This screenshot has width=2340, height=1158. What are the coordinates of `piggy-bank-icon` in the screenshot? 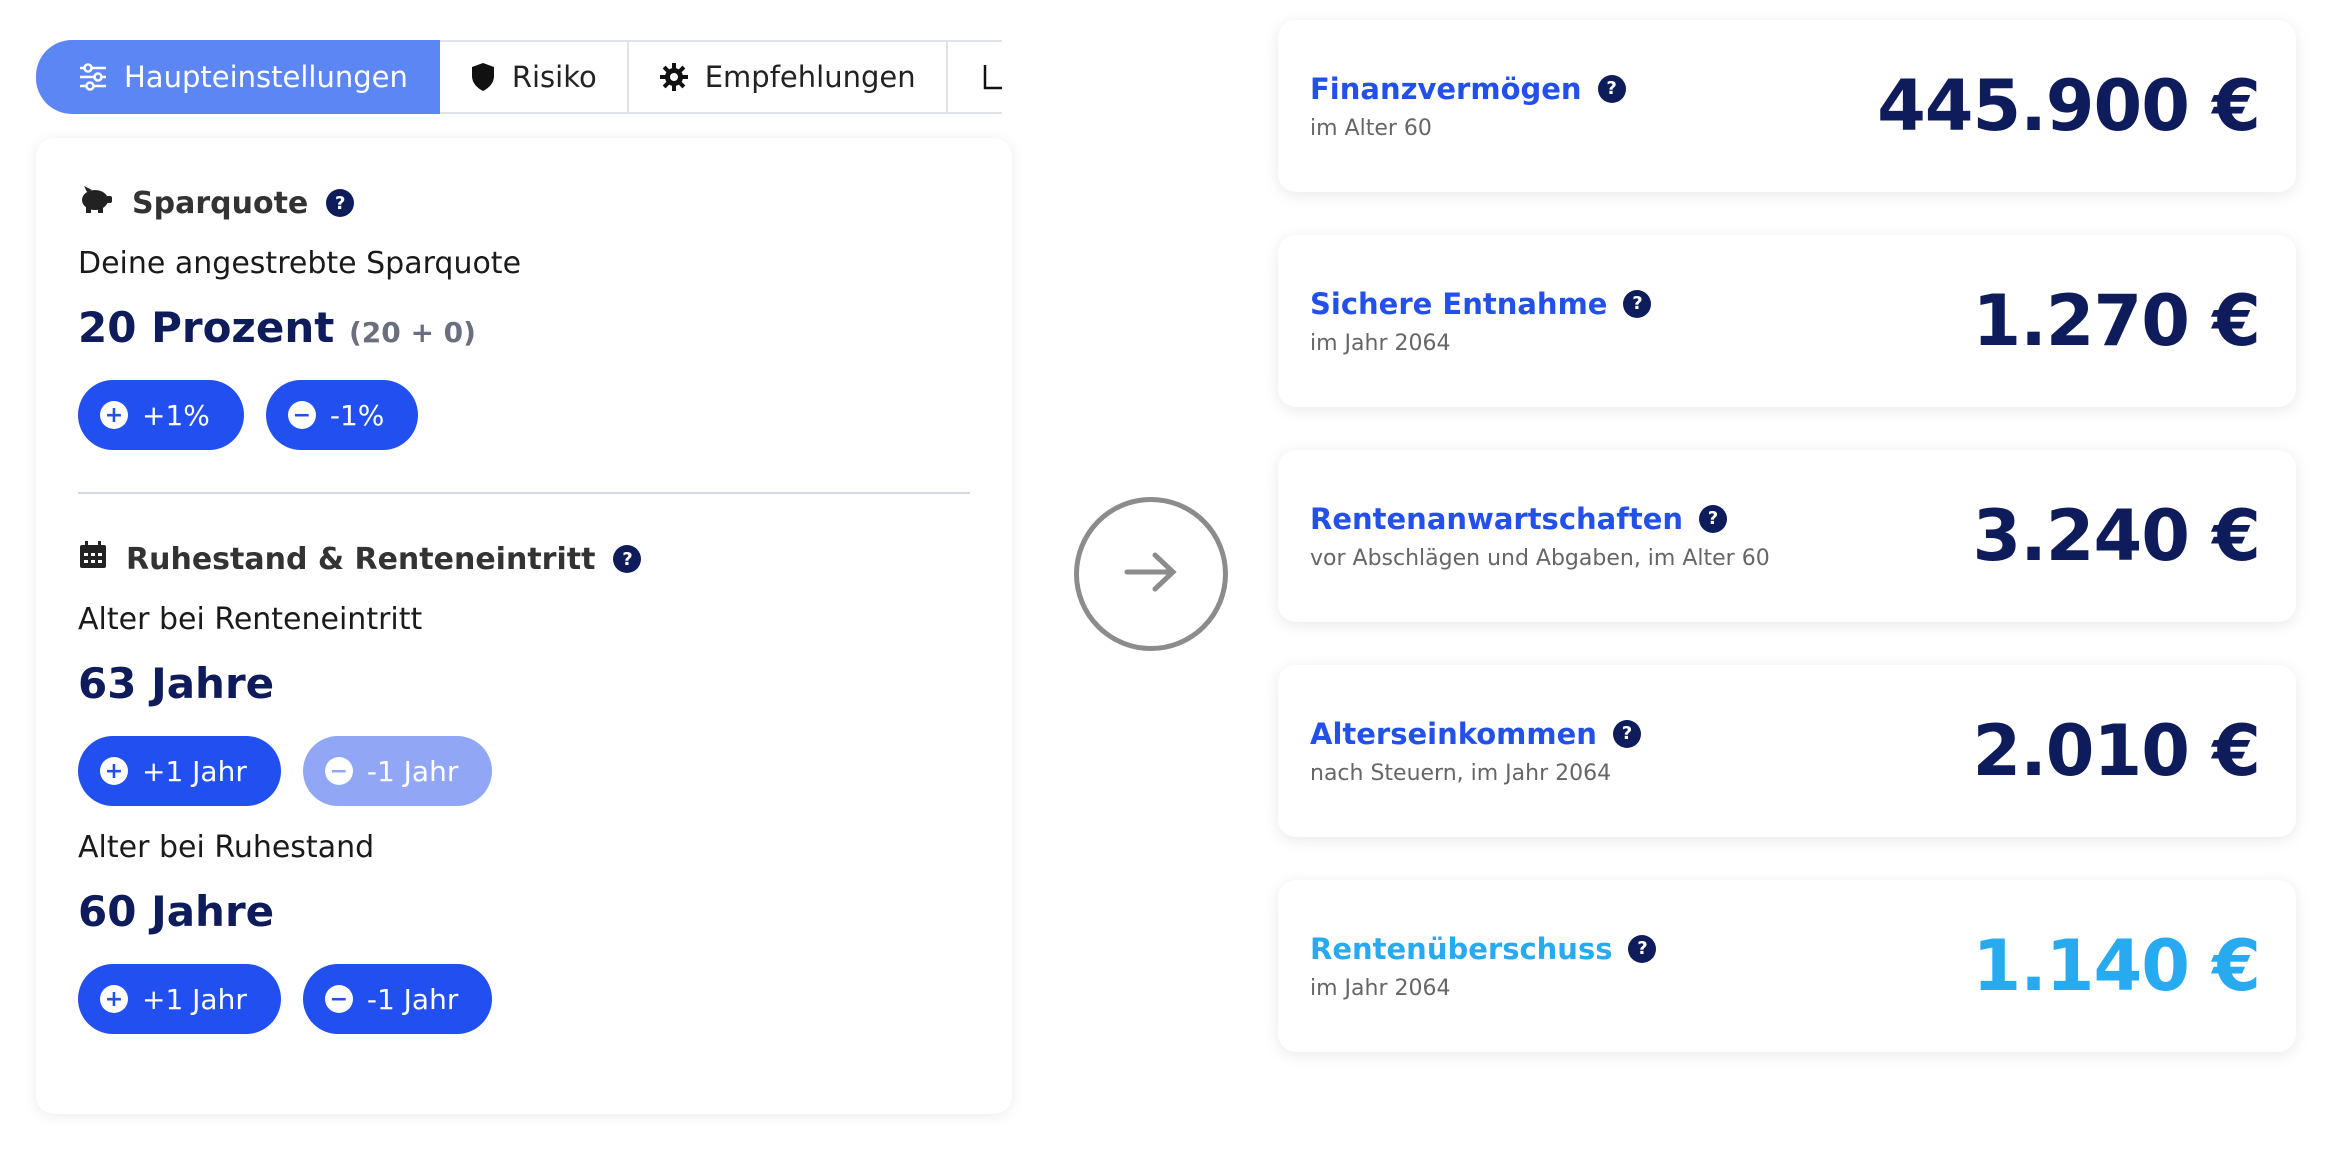 It's located at (96, 203).